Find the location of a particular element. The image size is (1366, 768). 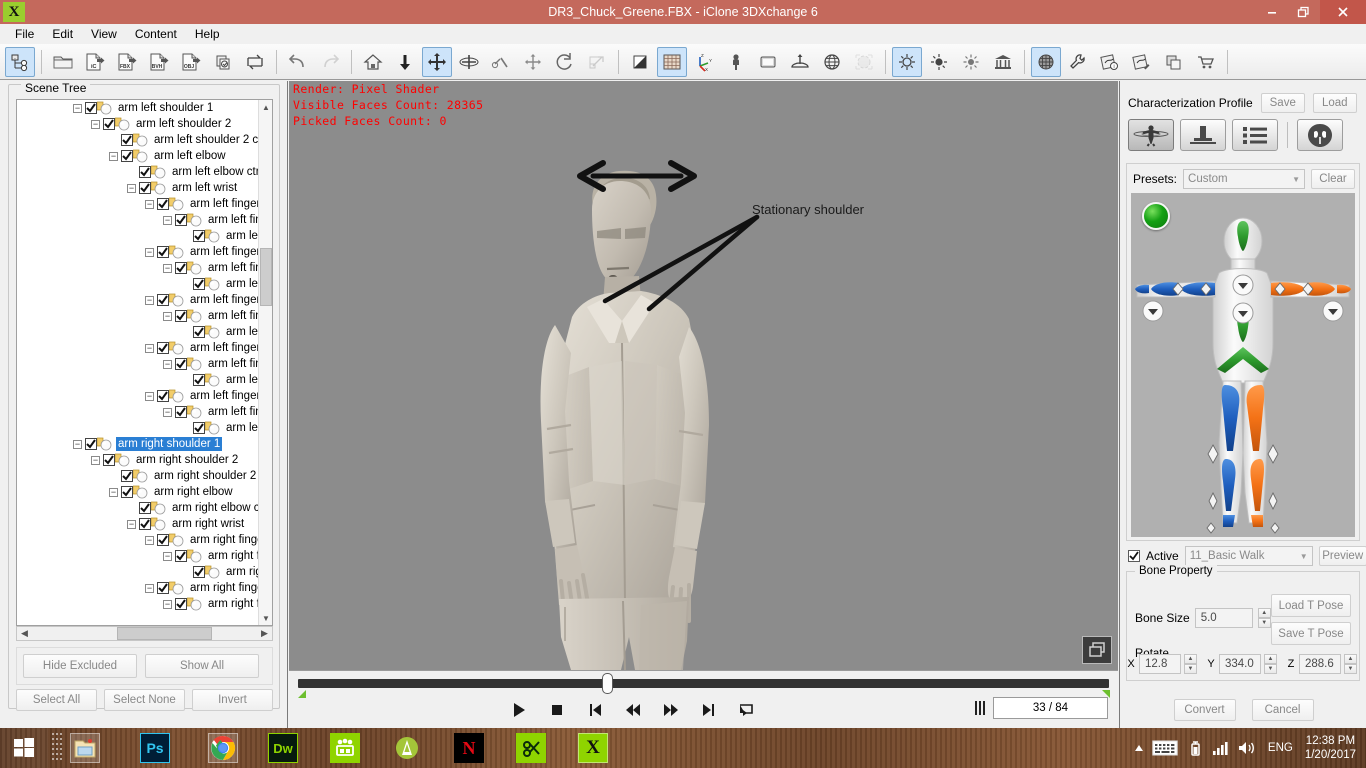

scroll-up-icon: ▲ is located at coordinates (265, 107).